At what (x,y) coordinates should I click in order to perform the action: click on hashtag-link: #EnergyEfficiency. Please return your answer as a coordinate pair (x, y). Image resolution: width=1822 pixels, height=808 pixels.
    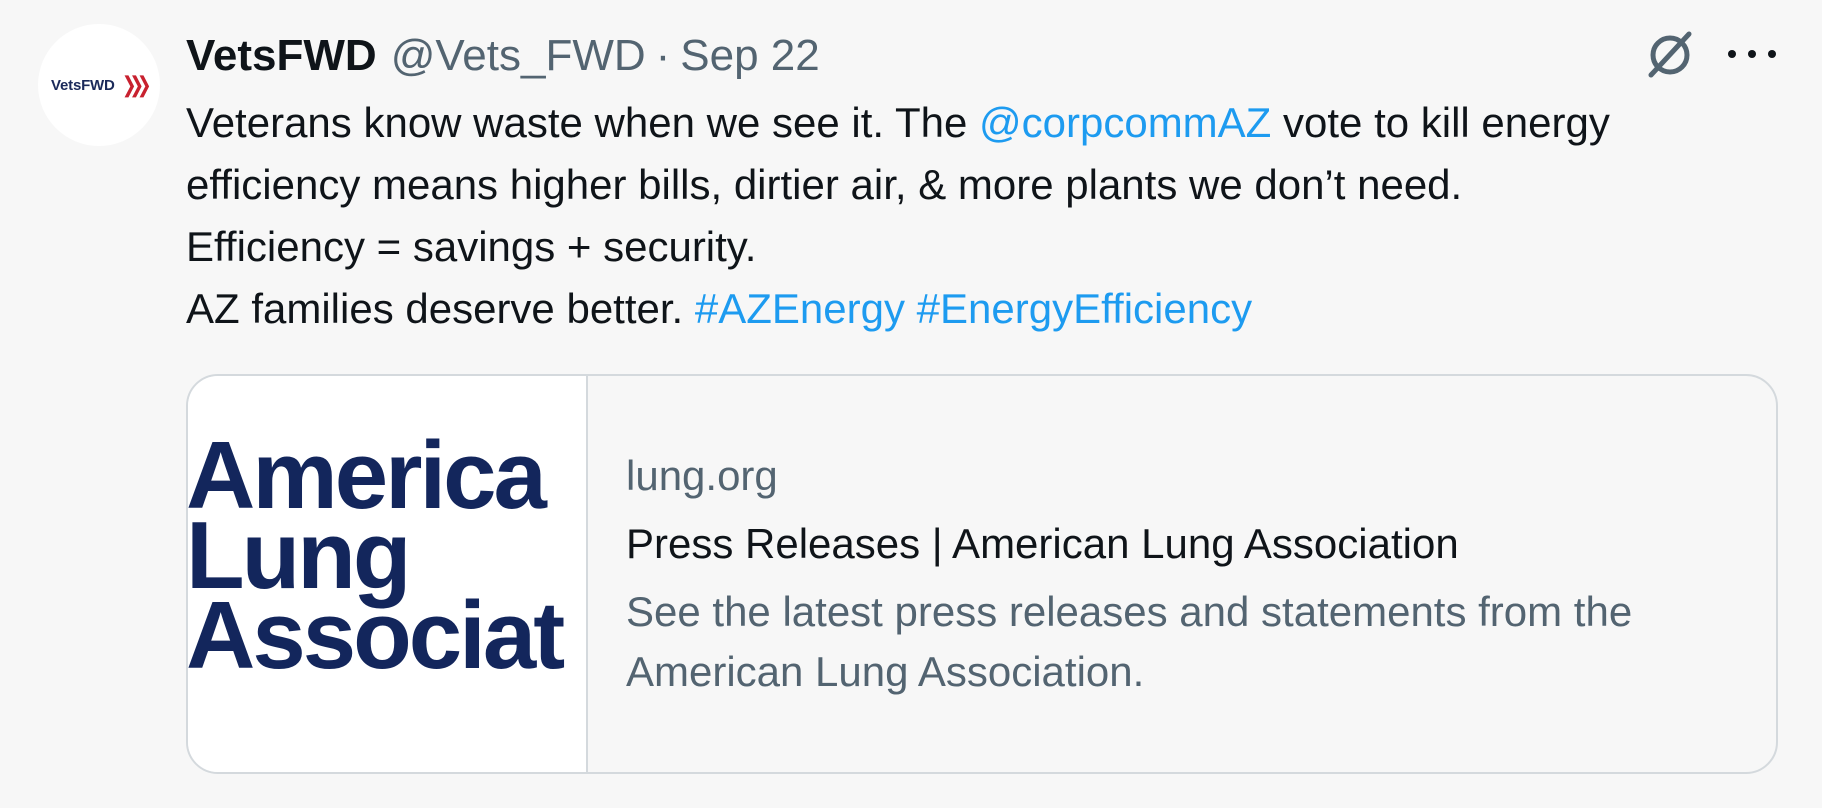
    Looking at the image, I should click on (1084, 308).